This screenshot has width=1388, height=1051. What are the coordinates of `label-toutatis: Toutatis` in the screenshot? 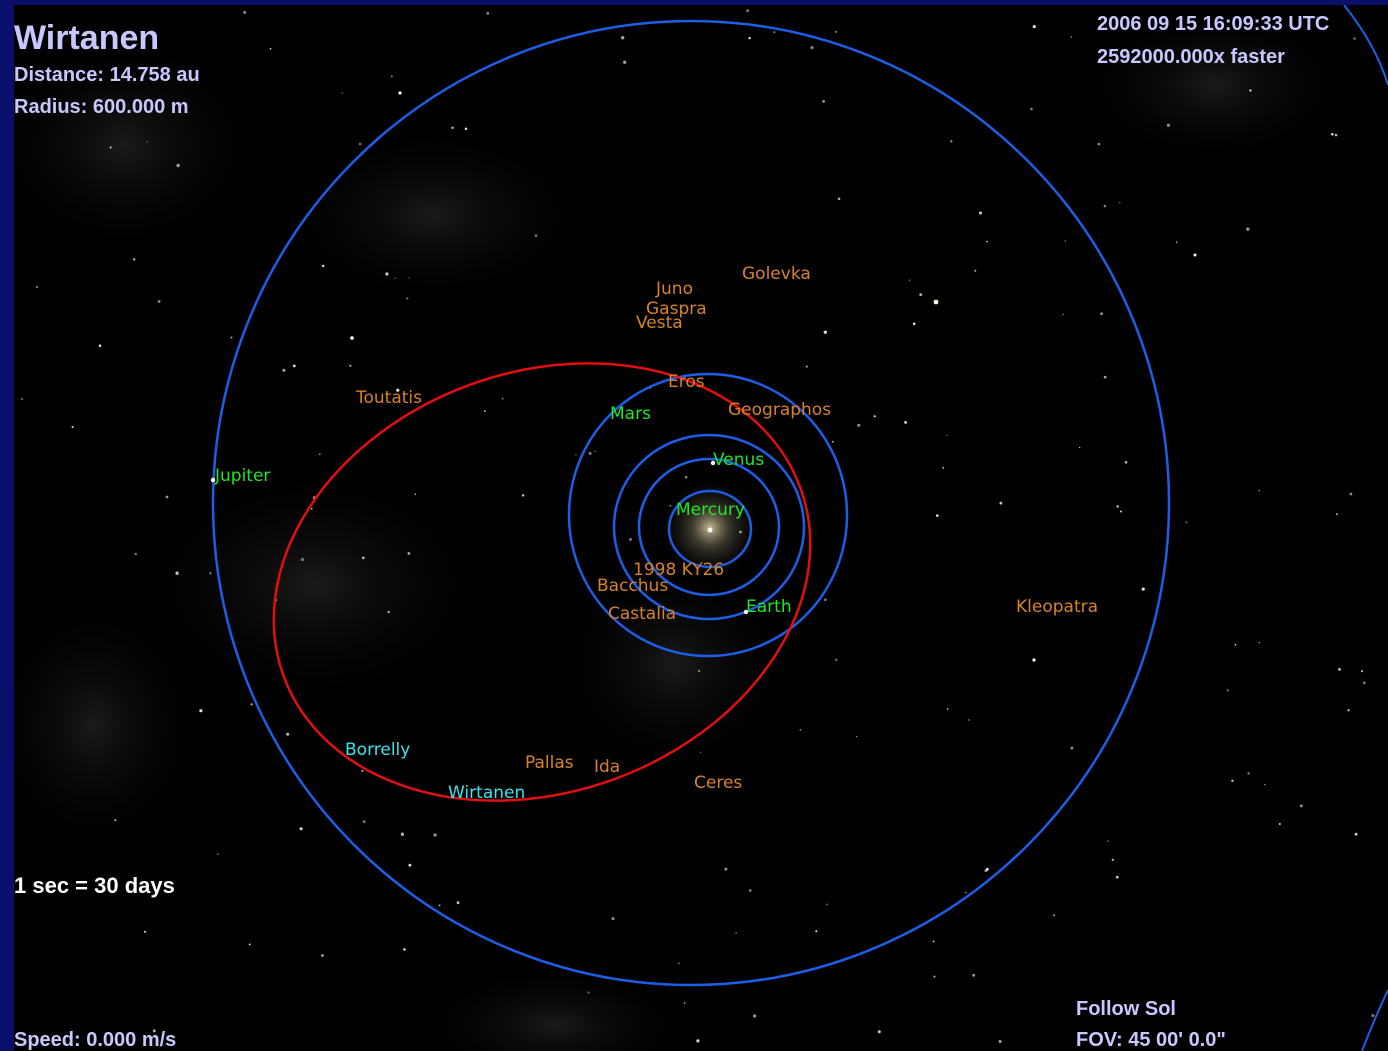 It's located at (389, 398).